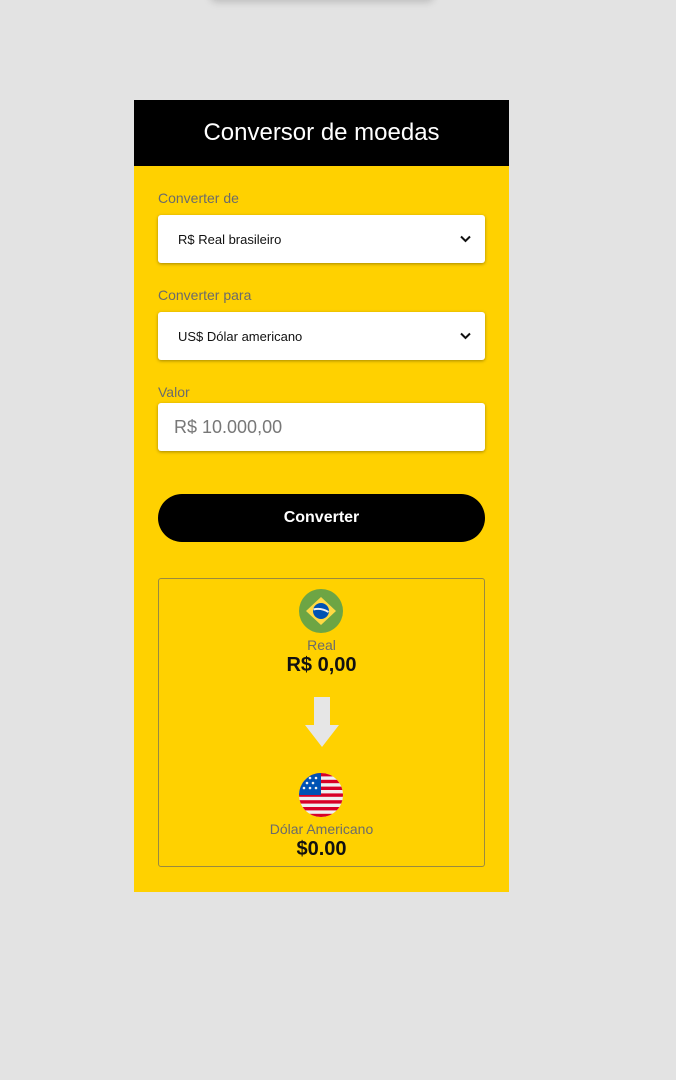 The image size is (676, 1080). Describe the element at coordinates (321, 795) in the screenshot. I see `usa-flag-icon` at that location.